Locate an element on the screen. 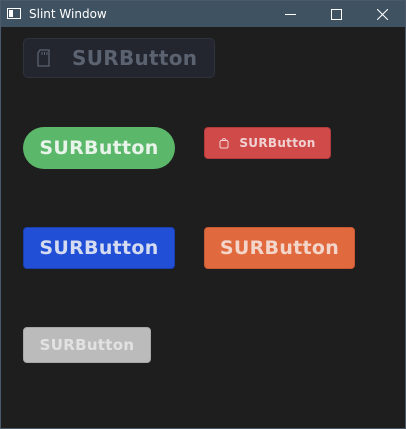 The height and width of the screenshot is (429, 406). sur-button-warning: SURButton is located at coordinates (279, 248).